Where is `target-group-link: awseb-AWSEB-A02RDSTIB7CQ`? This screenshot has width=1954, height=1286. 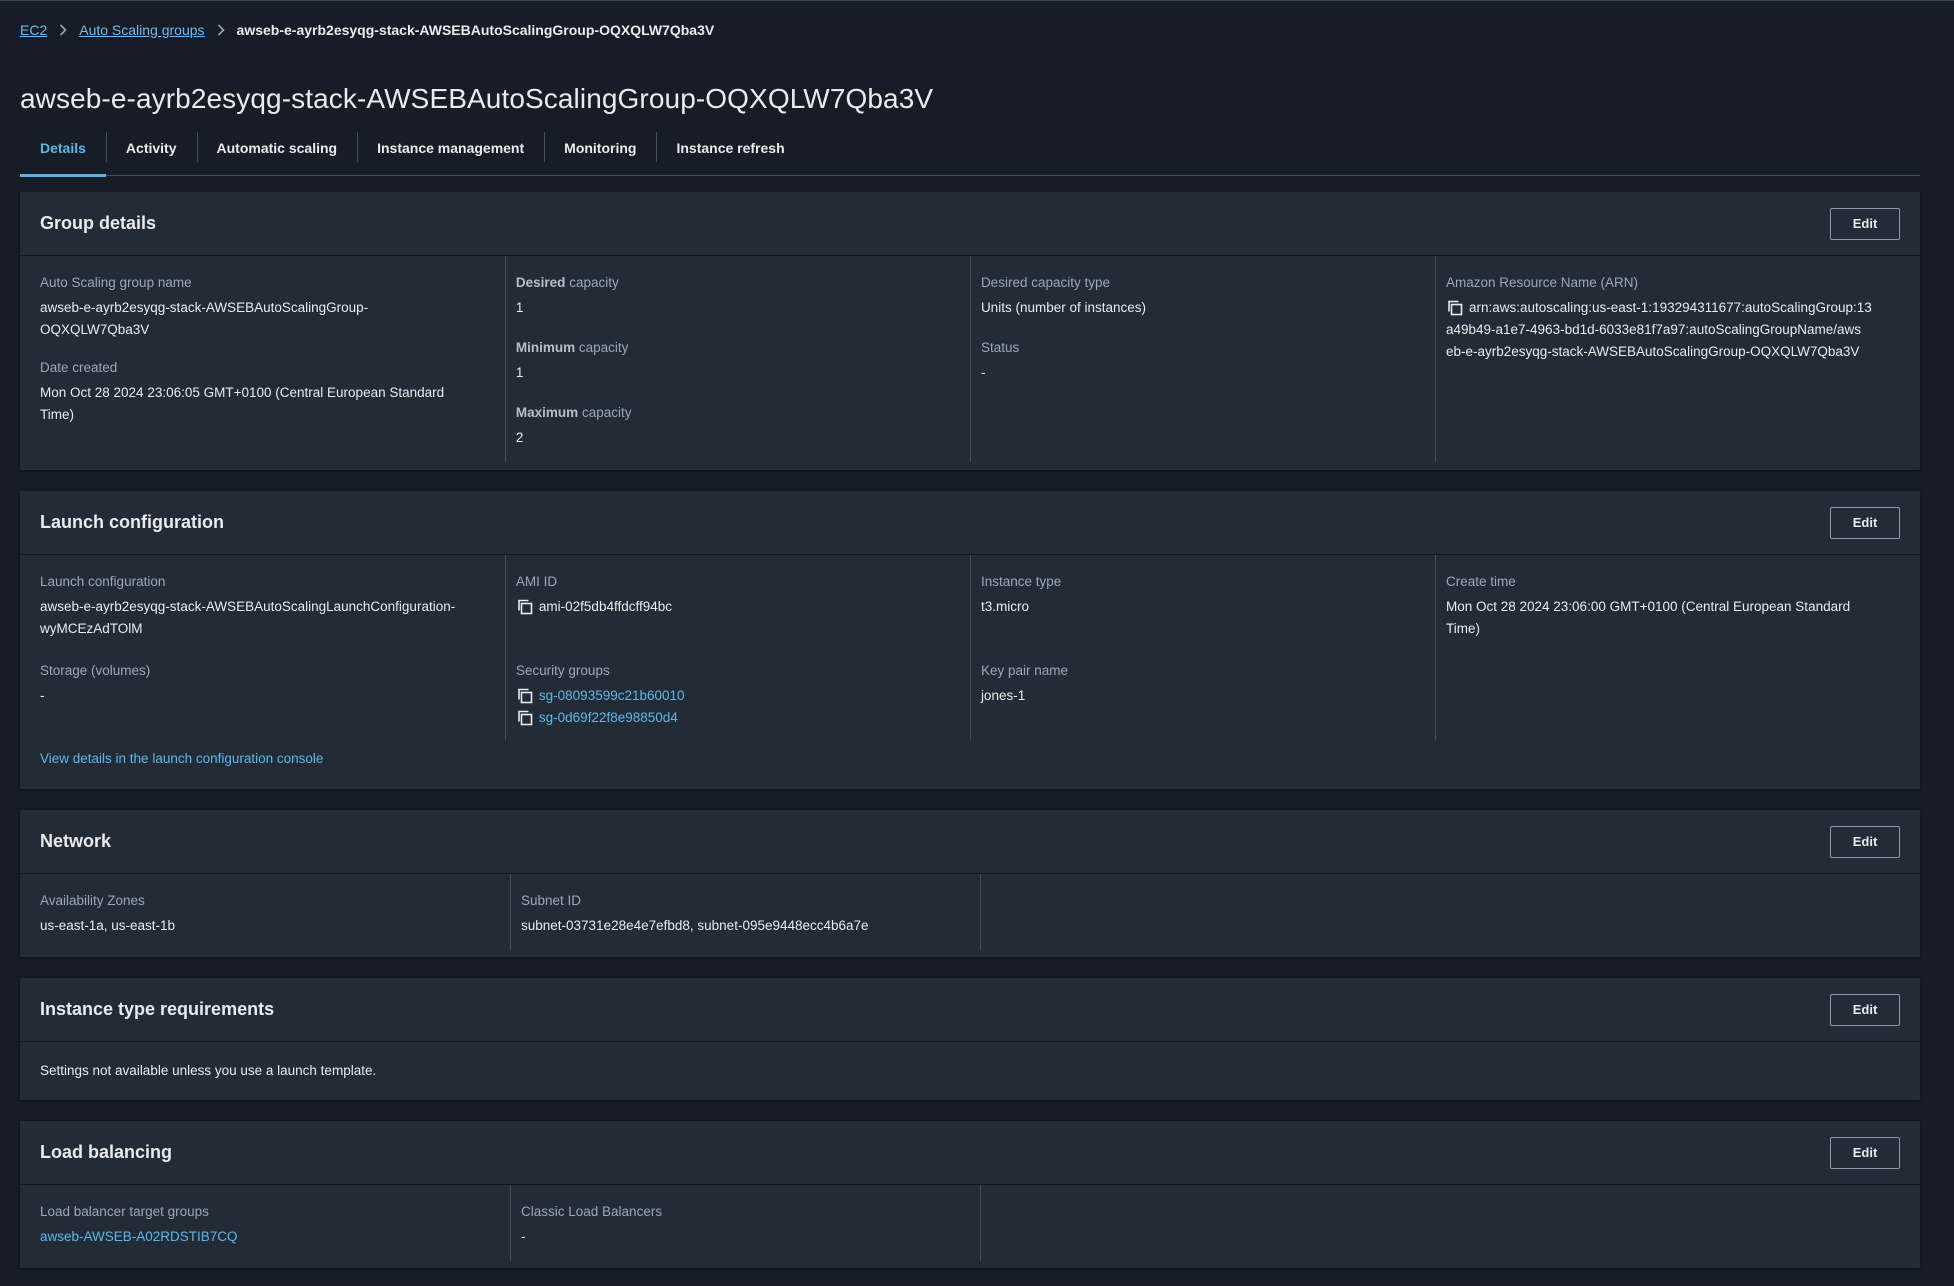
target-group-link: awseb-AWSEB-A02RDSTIB7CQ is located at coordinates (139, 1236).